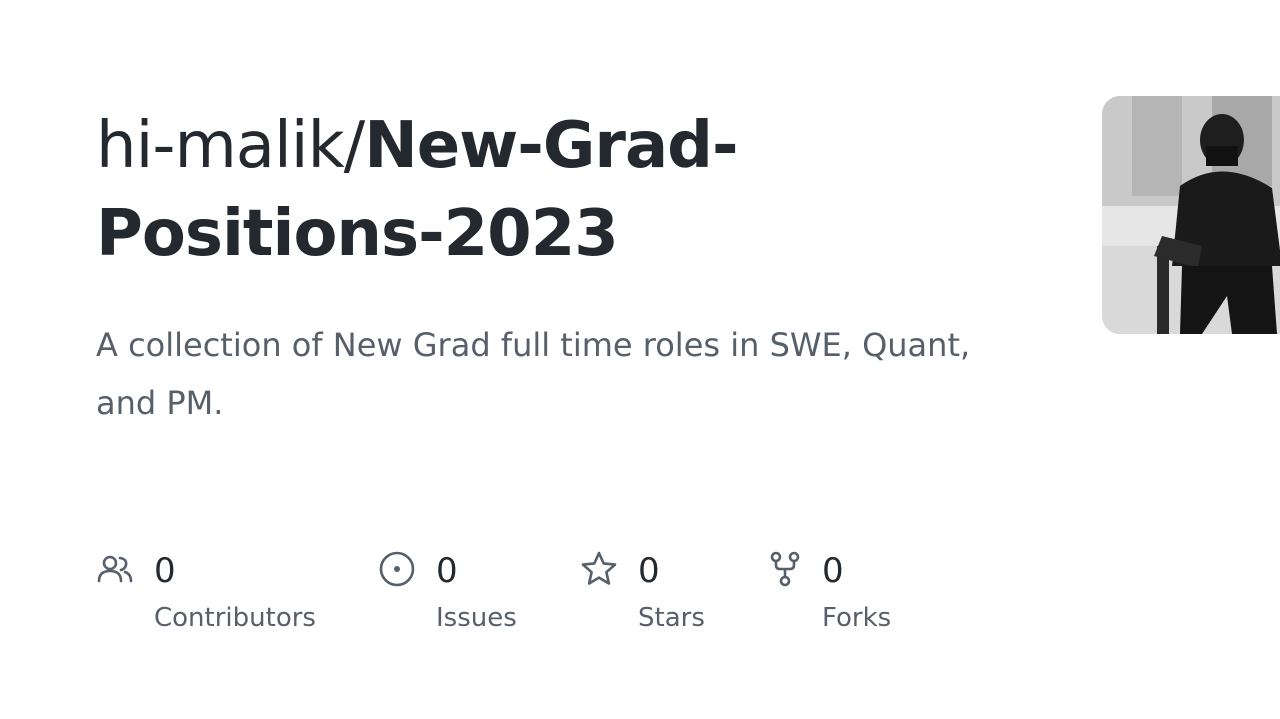  I want to click on stat-issues: 0 Issues, so click(468, 596).